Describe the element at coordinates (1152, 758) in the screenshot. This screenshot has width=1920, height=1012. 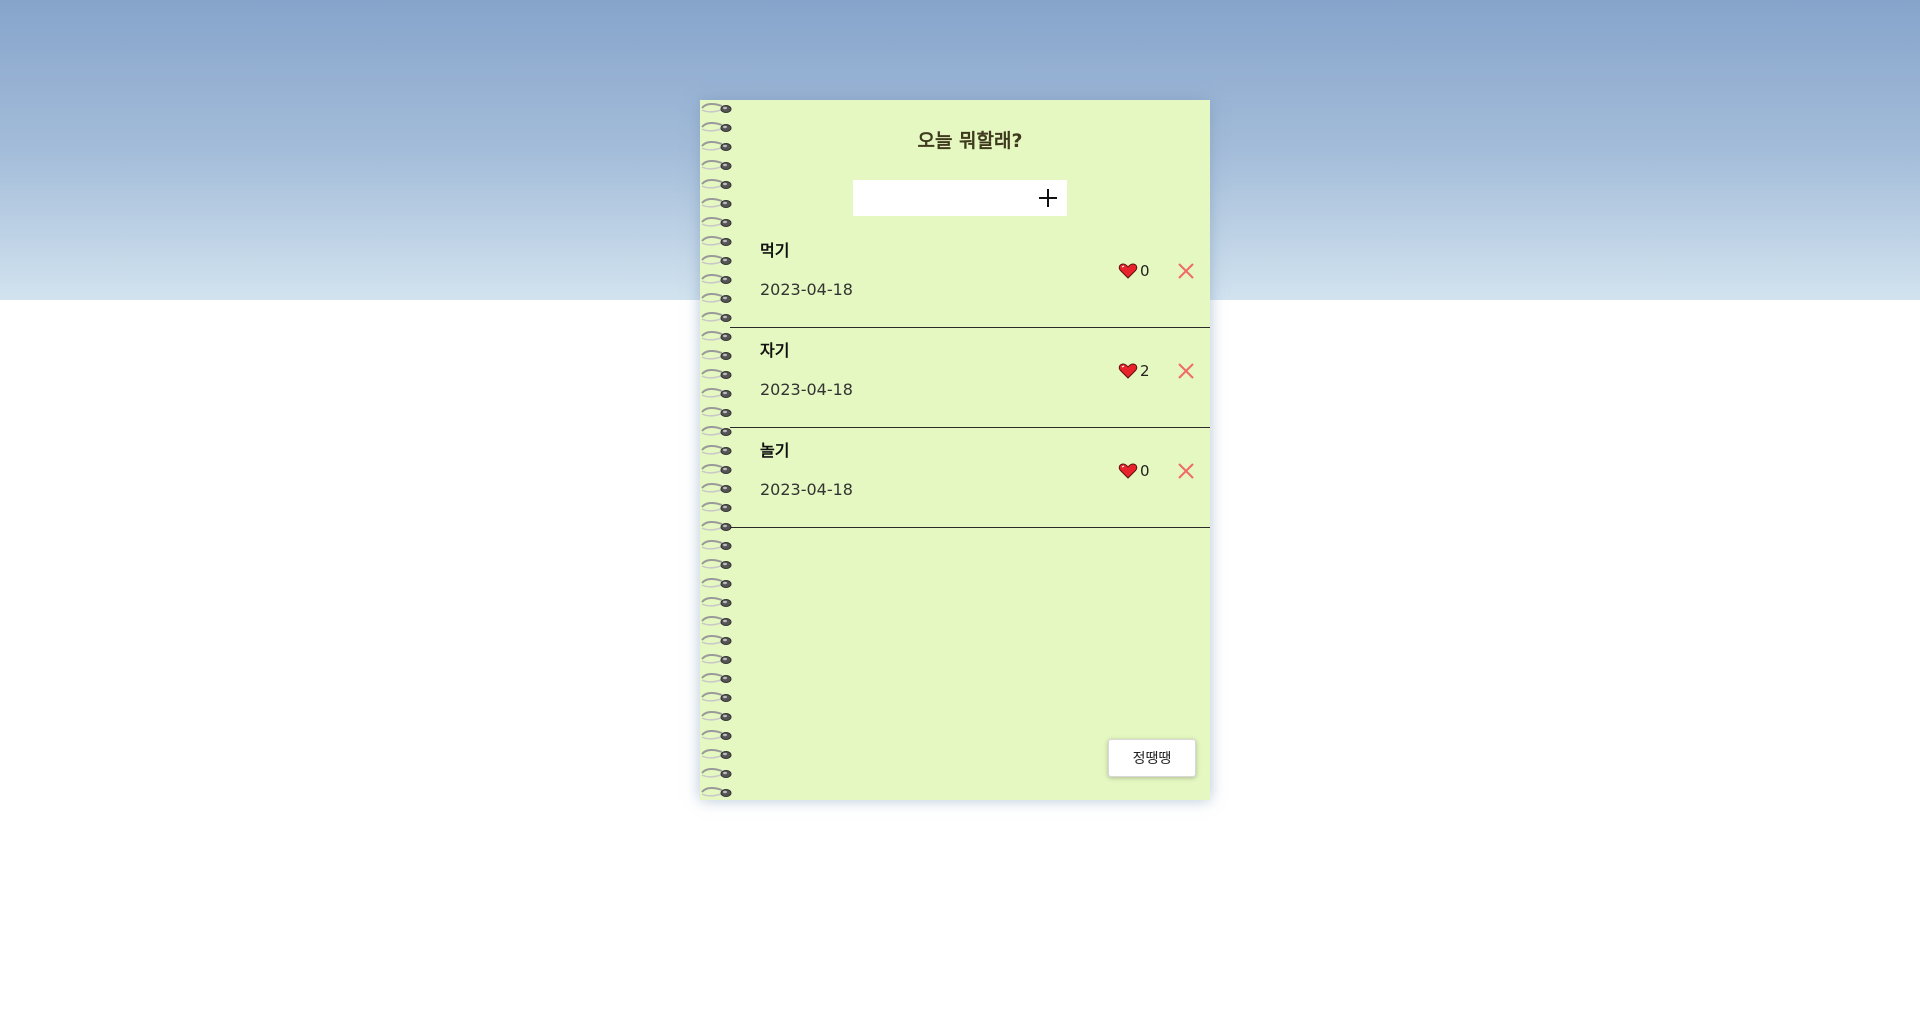
I see `profile-button: 정땡땡` at that location.